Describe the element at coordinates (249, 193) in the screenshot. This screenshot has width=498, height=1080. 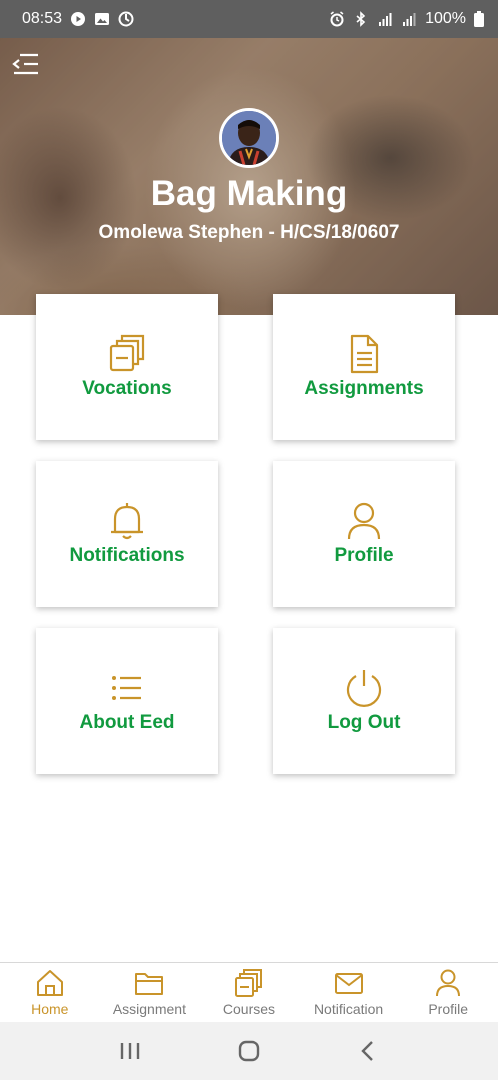
I see `course-title: Bag Making` at that location.